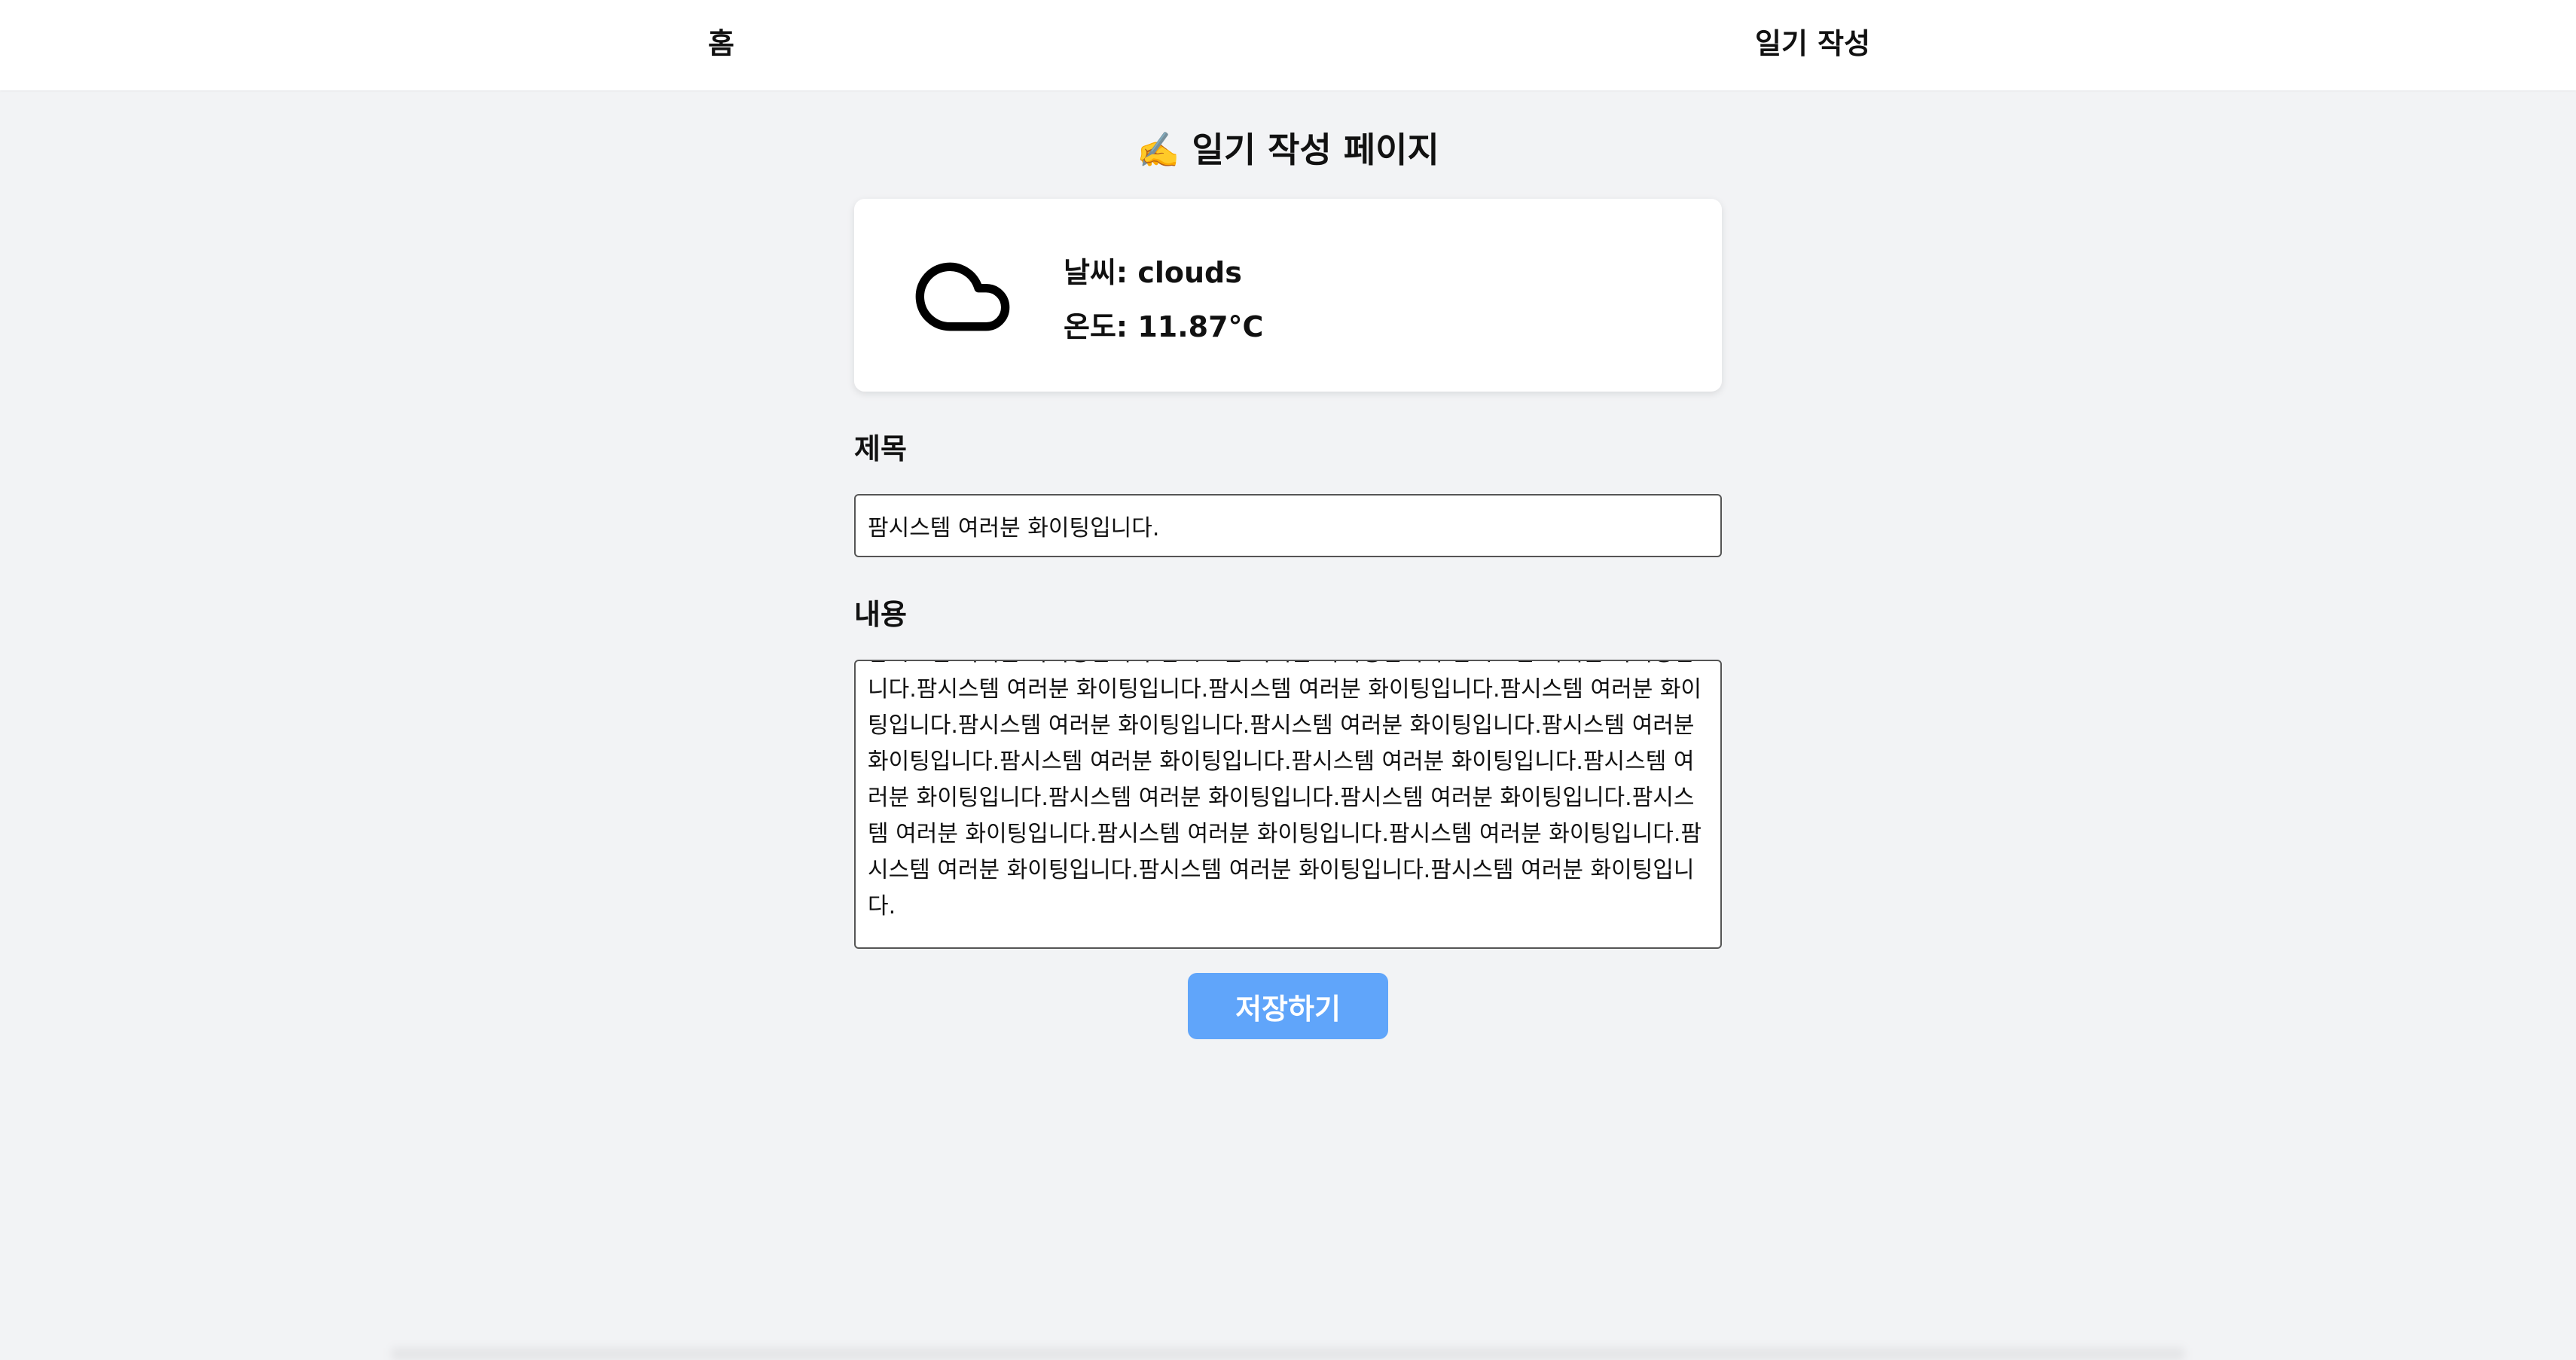 This screenshot has height=1360, width=2576. What do you see at coordinates (1288, 295) in the screenshot?
I see `weather-card: 날씨: clouds 온도: 11.87°C` at bounding box center [1288, 295].